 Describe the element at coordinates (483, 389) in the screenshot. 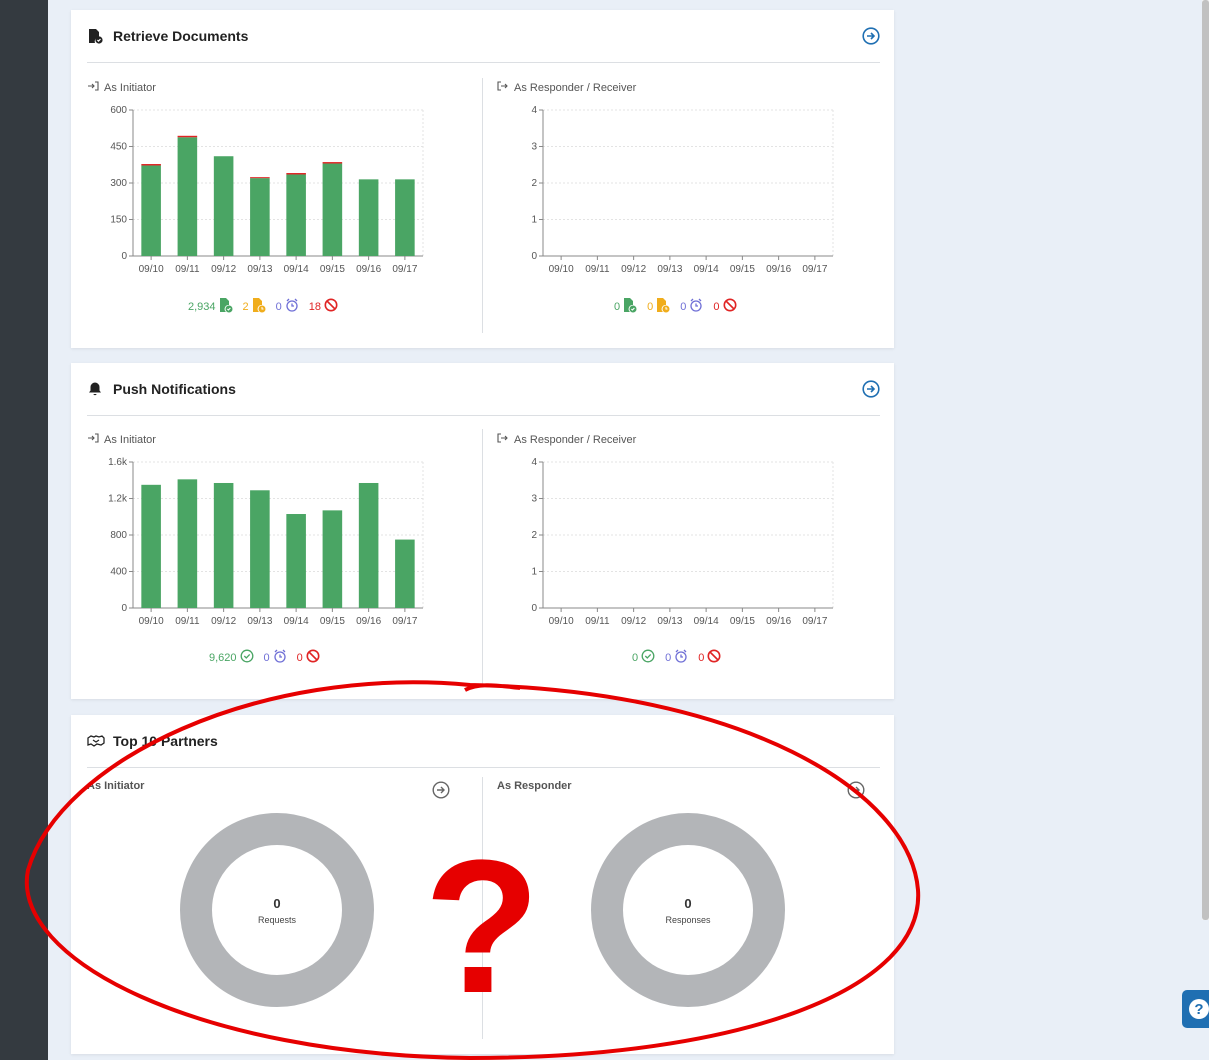

I see `card-header: Push Notifications` at that location.